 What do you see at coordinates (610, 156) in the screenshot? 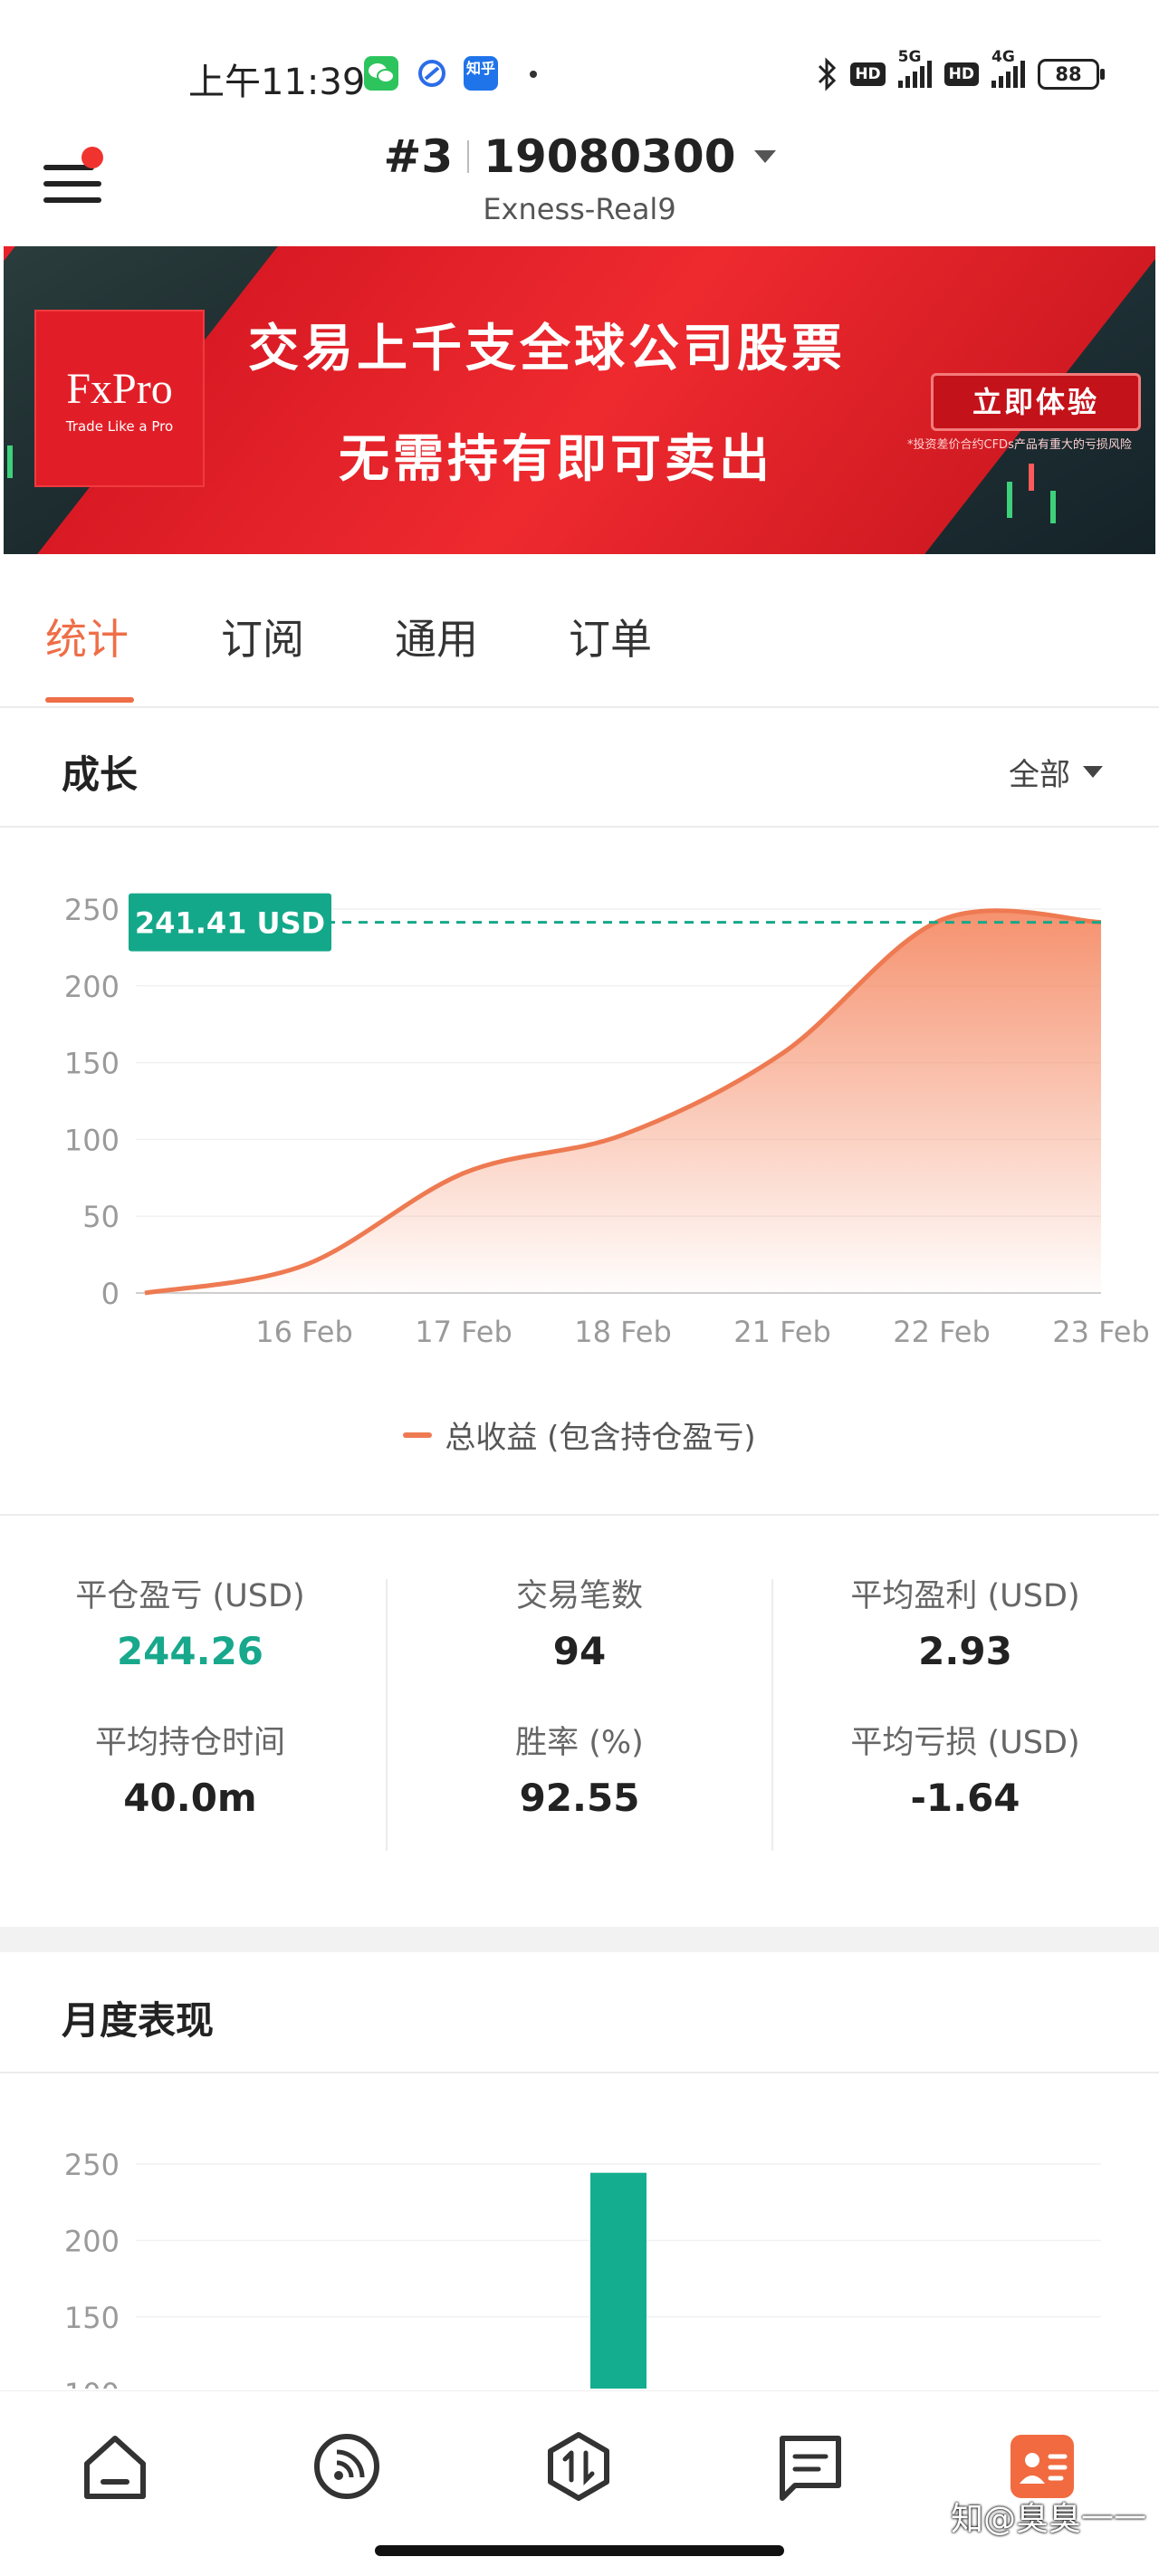
I see `account-number: 19080300` at bounding box center [610, 156].